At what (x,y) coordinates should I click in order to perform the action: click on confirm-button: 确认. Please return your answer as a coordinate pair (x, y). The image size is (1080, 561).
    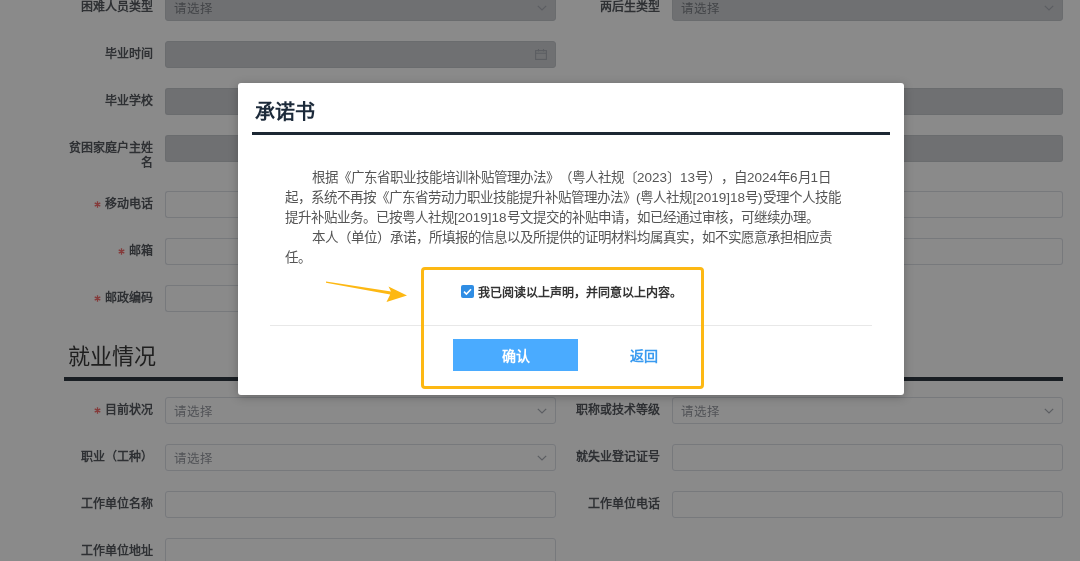
    Looking at the image, I should click on (515, 355).